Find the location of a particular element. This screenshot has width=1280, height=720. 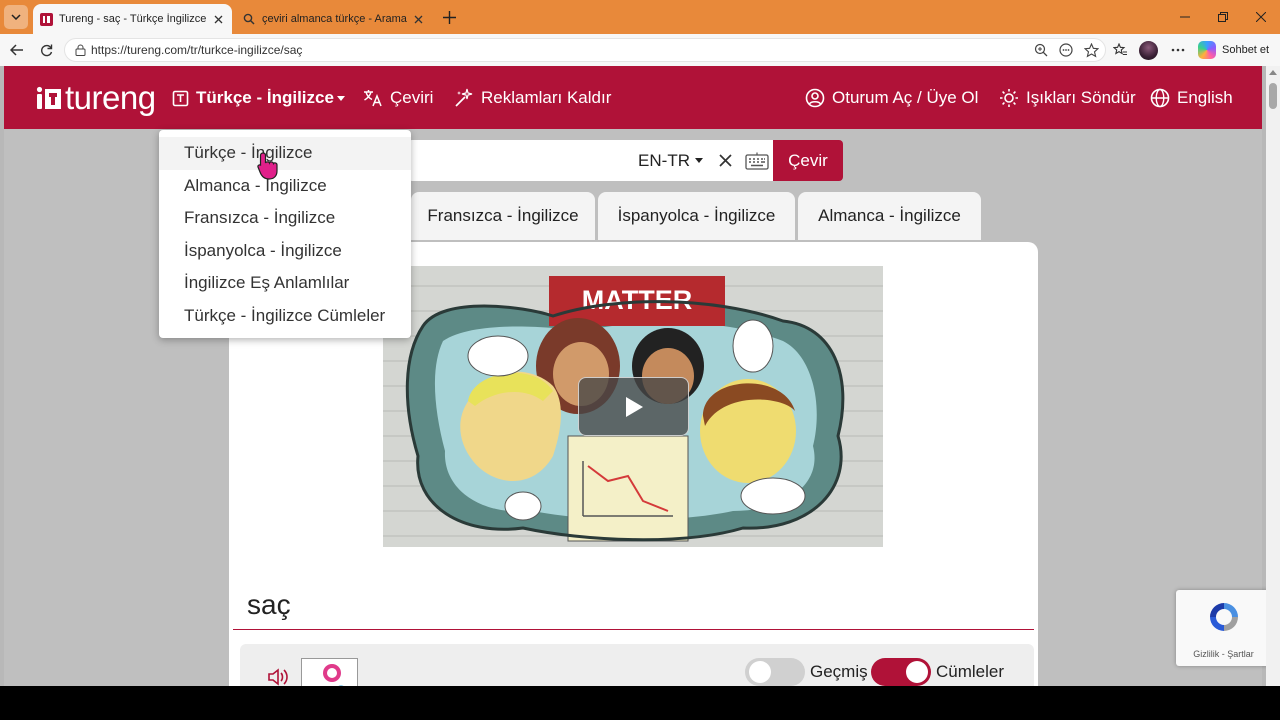

screen-bottom-bar is located at coordinates (640, 703).